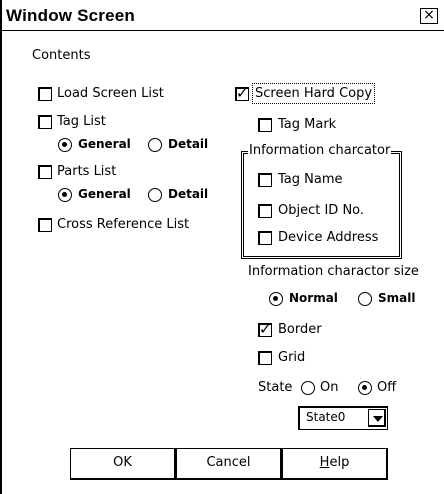  I want to click on state-select-value: State0, so click(326, 417).